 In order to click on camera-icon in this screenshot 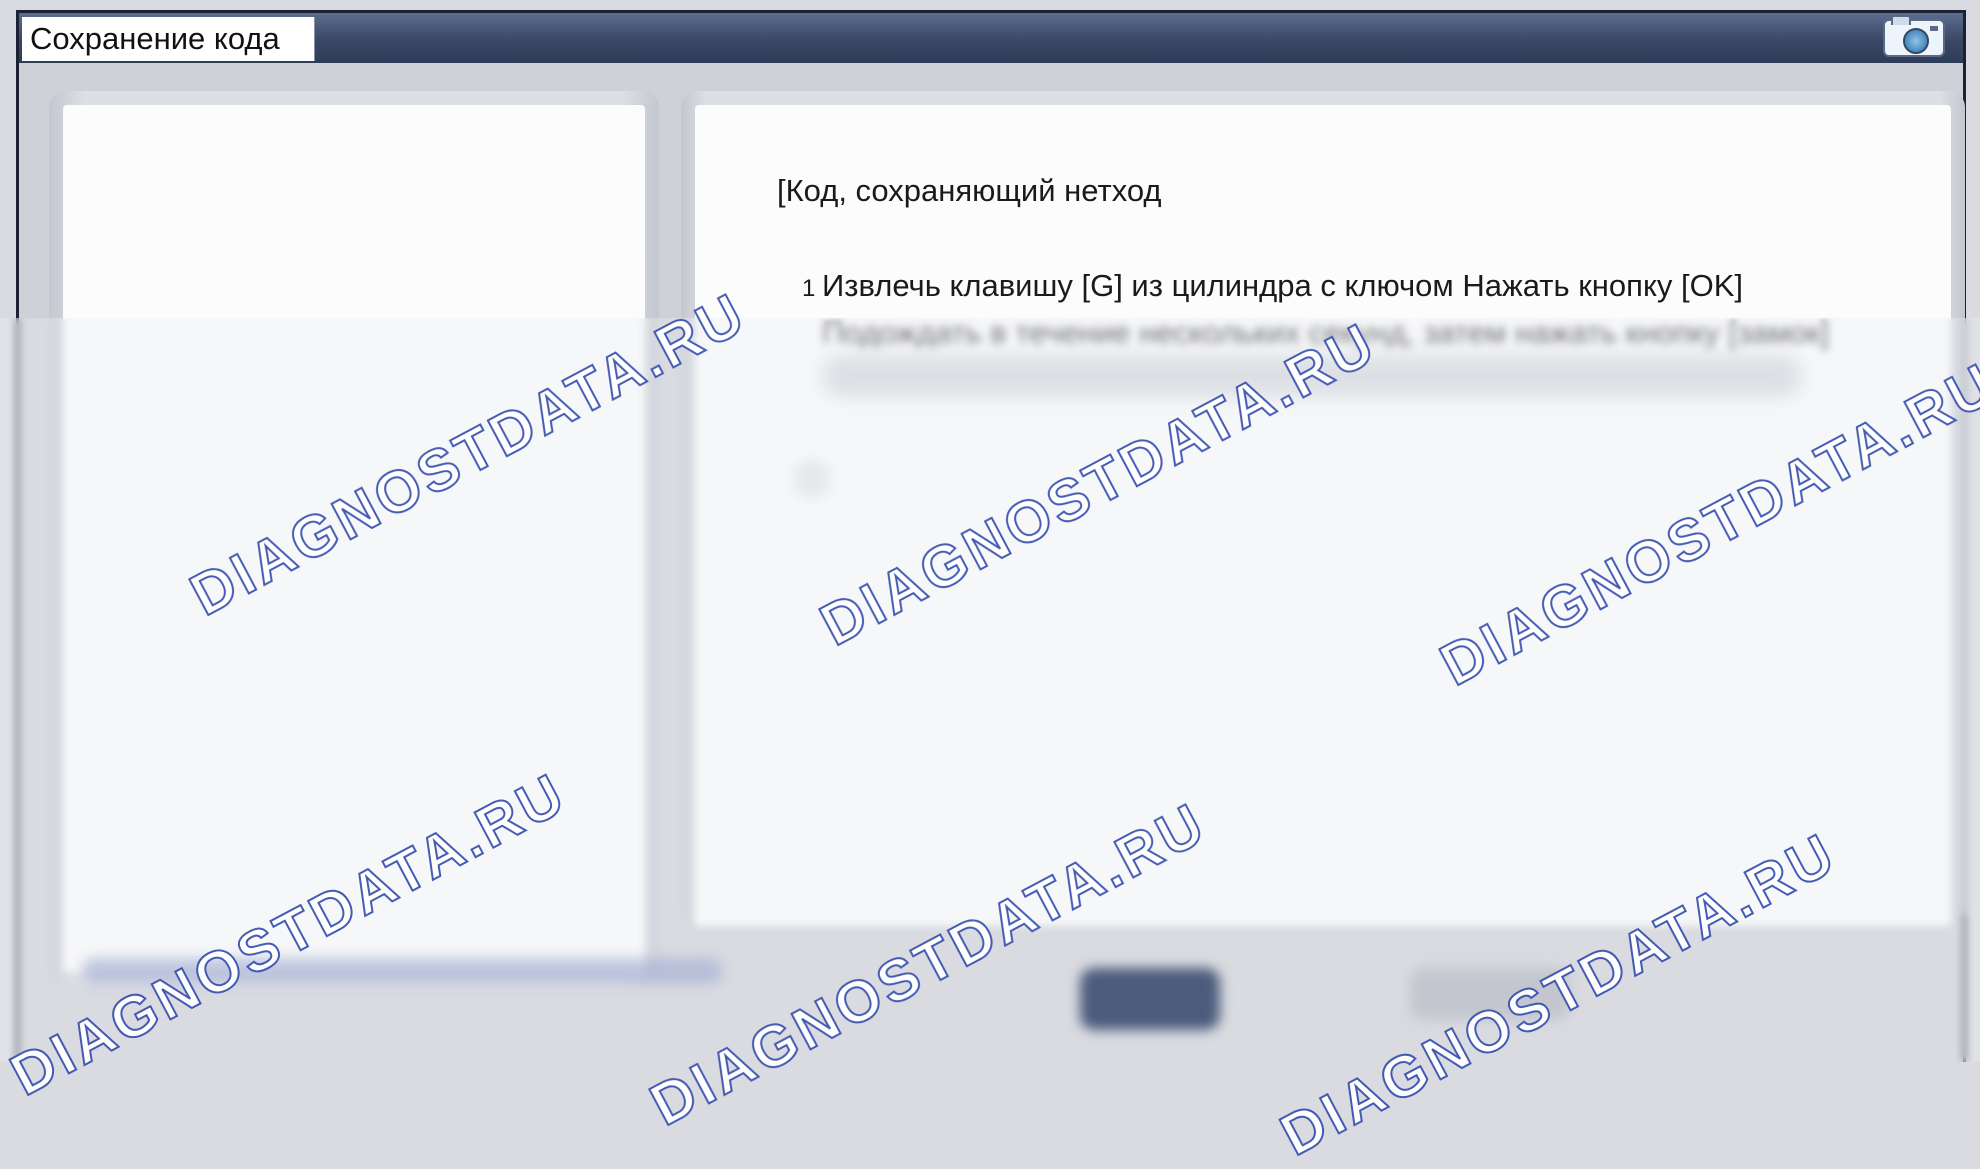, I will do `click(1914, 36)`.